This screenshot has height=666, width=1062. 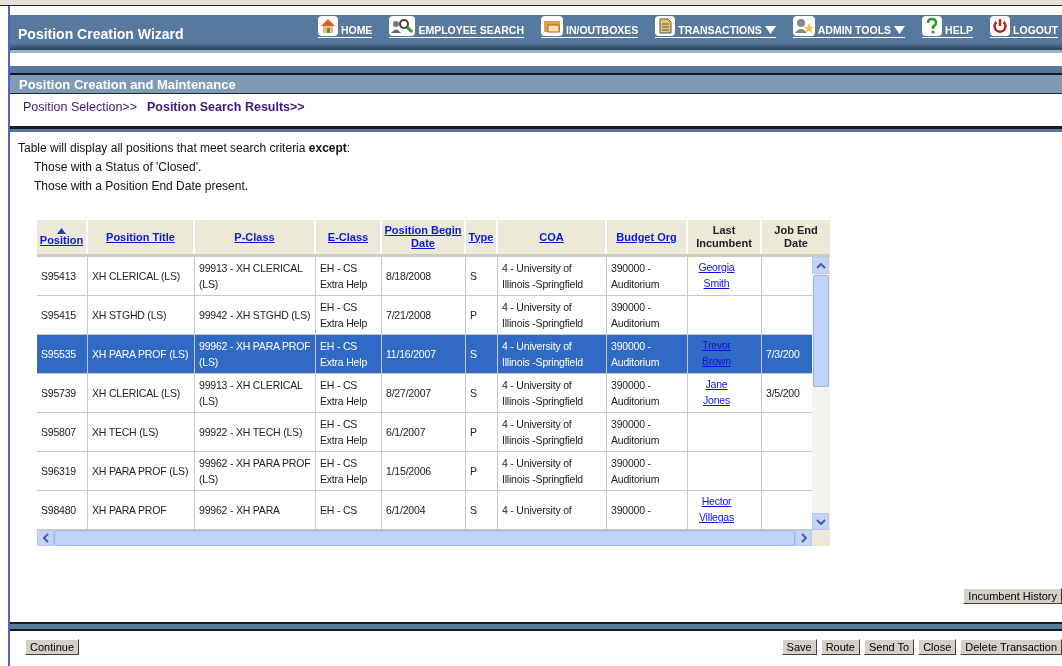 What do you see at coordinates (631, 510) in the screenshot?
I see `table-cell-text: 390000 -` at bounding box center [631, 510].